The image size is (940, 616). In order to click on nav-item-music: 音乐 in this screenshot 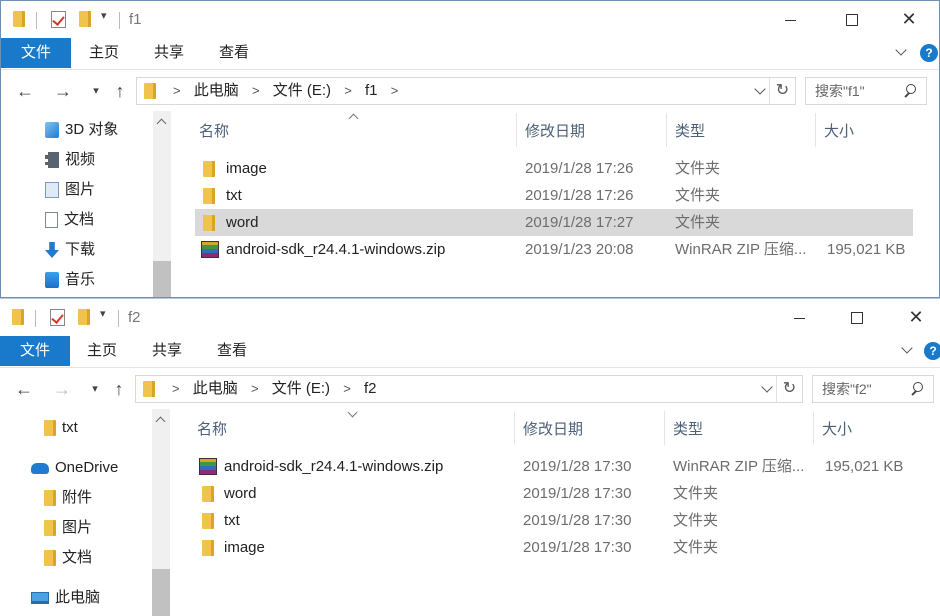, I will do `click(70, 280)`.